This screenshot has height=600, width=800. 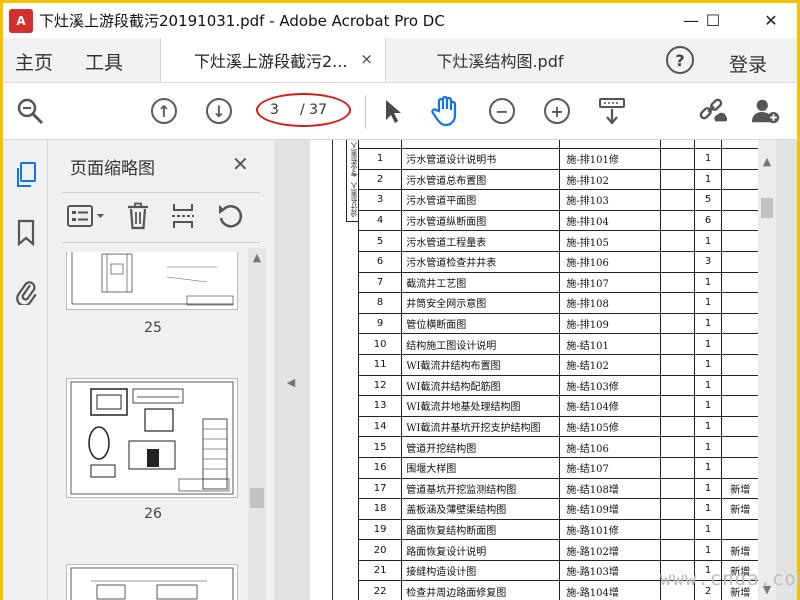 What do you see at coordinates (610, 159) in the screenshot?
I see `cell-code: 施-排101修` at bounding box center [610, 159].